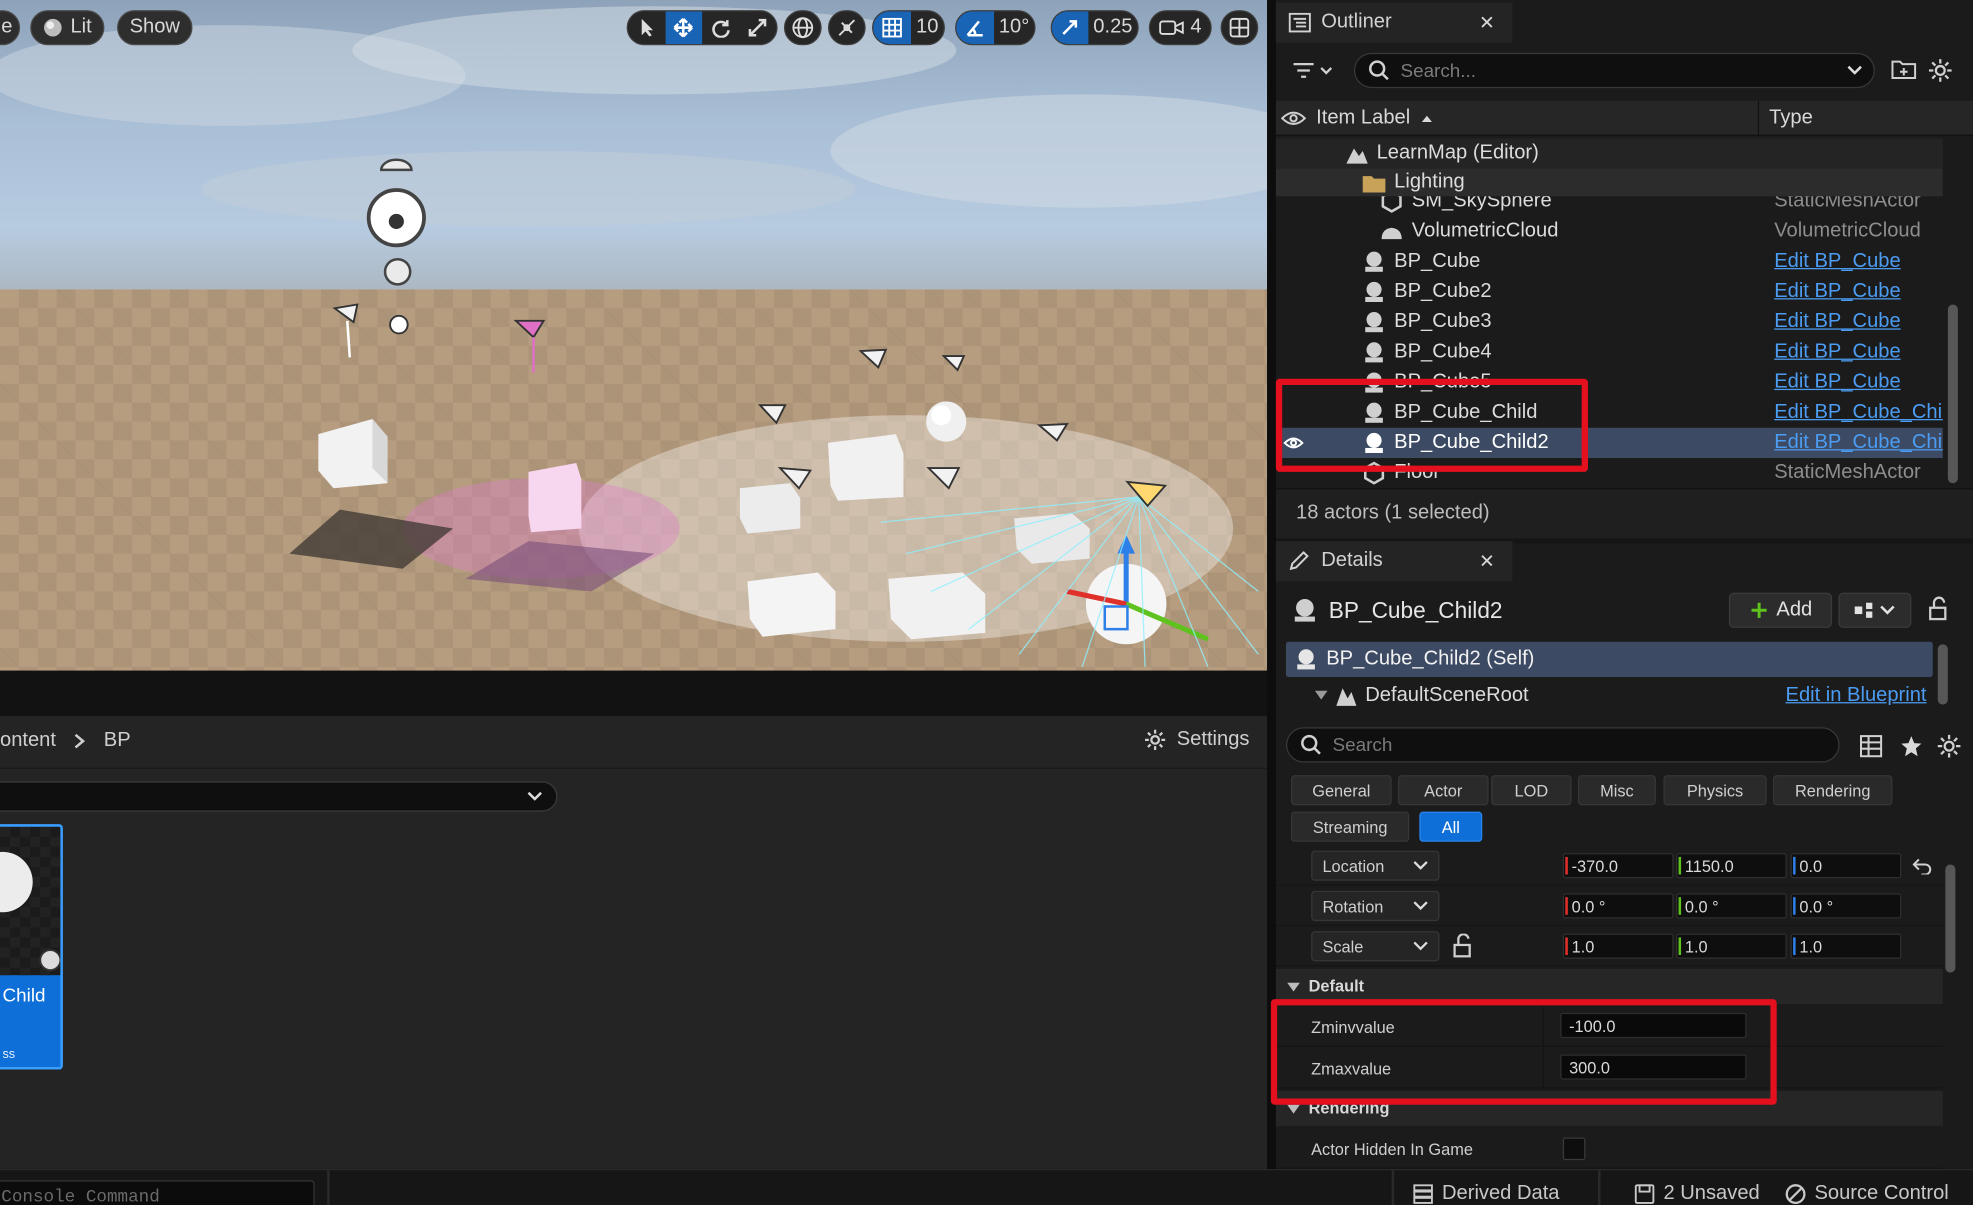 Image resolution: width=1973 pixels, height=1205 pixels. Describe the element at coordinates (1609, 292) in the screenshot. I see `outliner-row: BP_Cube2 Edit BP_Cube` at that location.